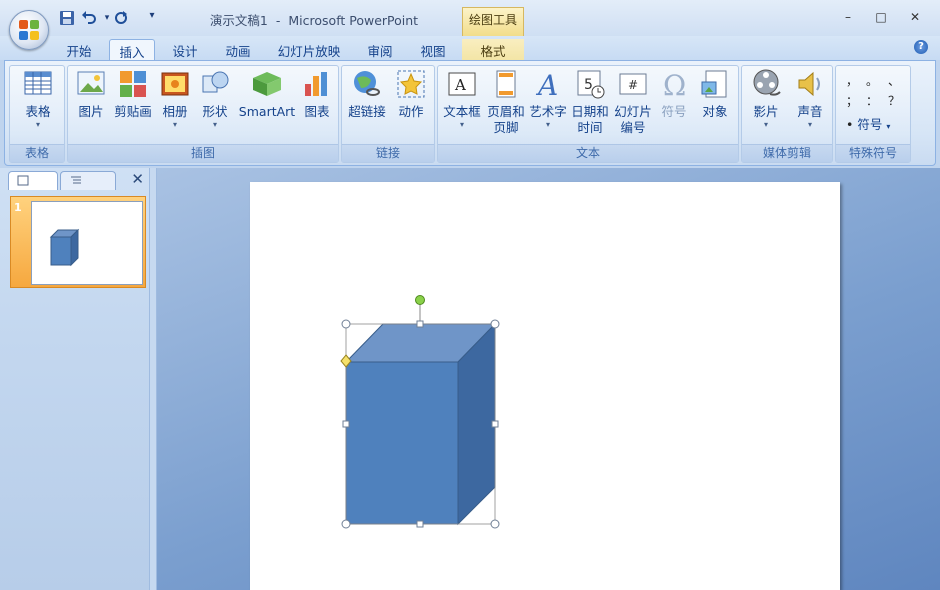  I want to click on header-footer-button: 页眉和 页脚, so click(506, 102).